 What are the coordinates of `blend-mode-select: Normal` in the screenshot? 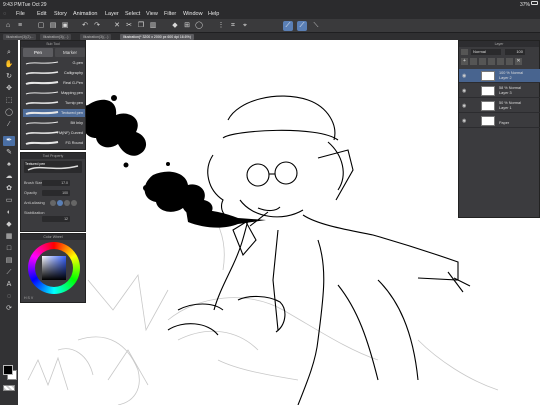 It's located at (486, 52).